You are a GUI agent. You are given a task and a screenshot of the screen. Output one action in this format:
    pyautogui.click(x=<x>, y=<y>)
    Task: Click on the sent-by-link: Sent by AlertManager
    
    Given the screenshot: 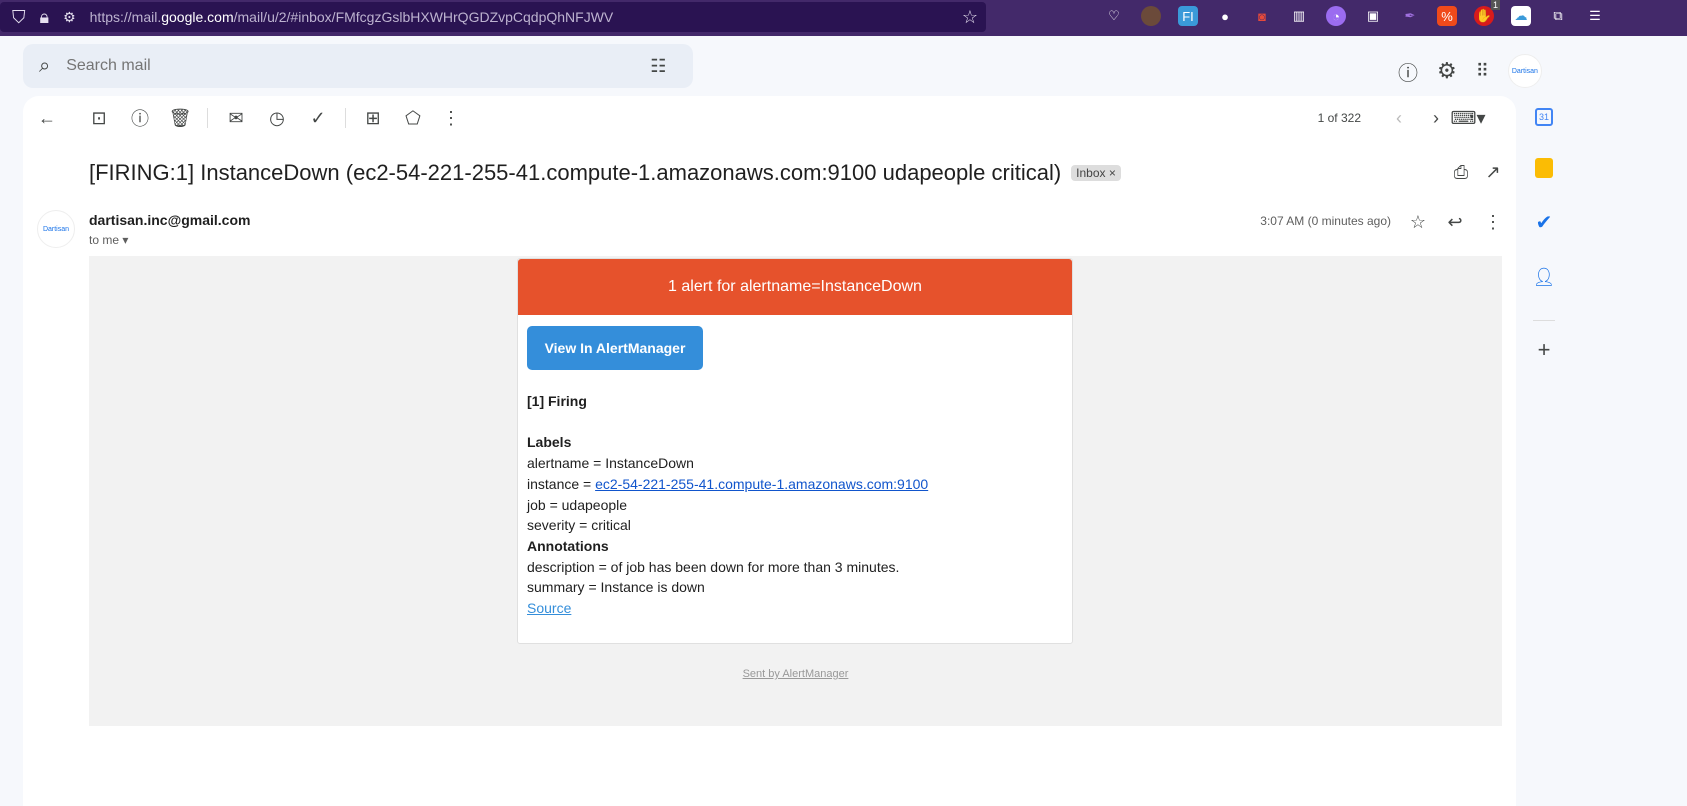 What is the action you would take?
    pyautogui.click(x=795, y=674)
    